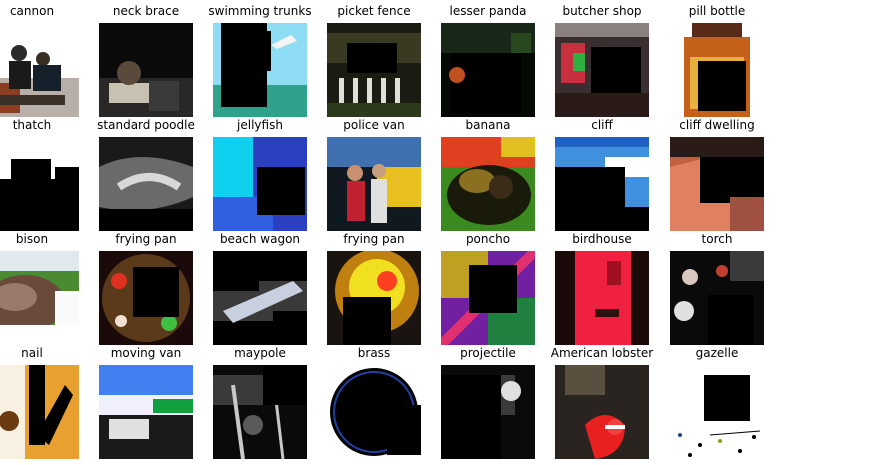 The height and width of the screenshot is (465, 892). Describe the element at coordinates (717, 353) in the screenshot. I see `image-label: gazelle` at that location.